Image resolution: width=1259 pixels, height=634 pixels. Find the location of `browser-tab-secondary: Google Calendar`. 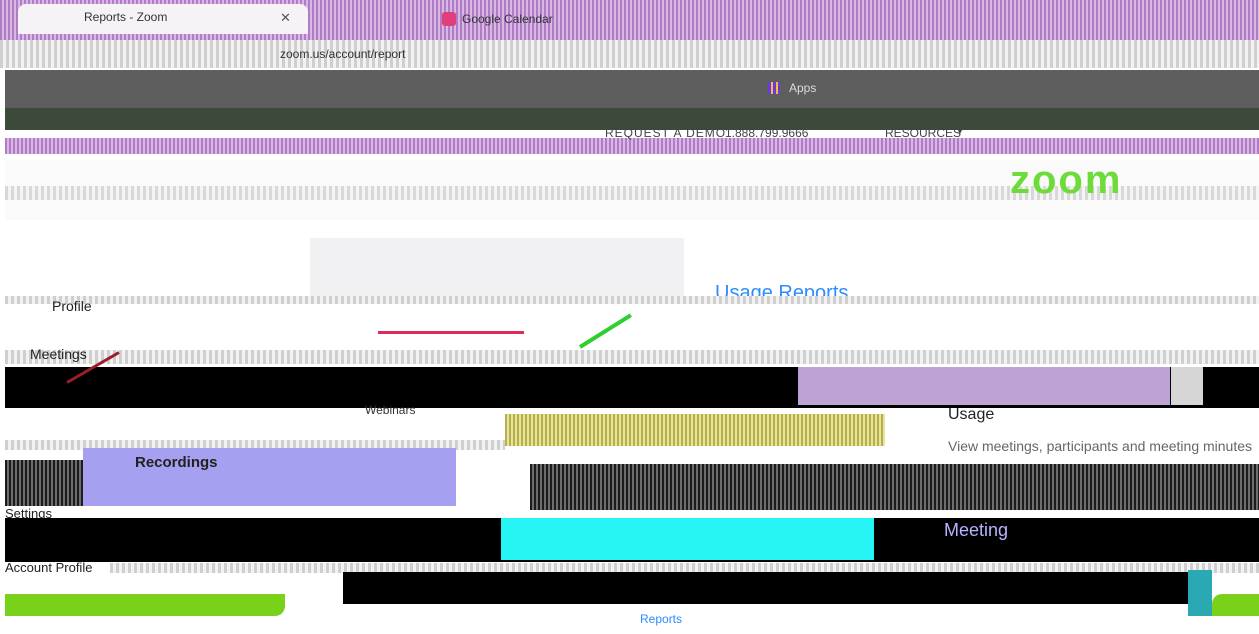

browser-tab-secondary: Google Calendar is located at coordinates (550, 20).